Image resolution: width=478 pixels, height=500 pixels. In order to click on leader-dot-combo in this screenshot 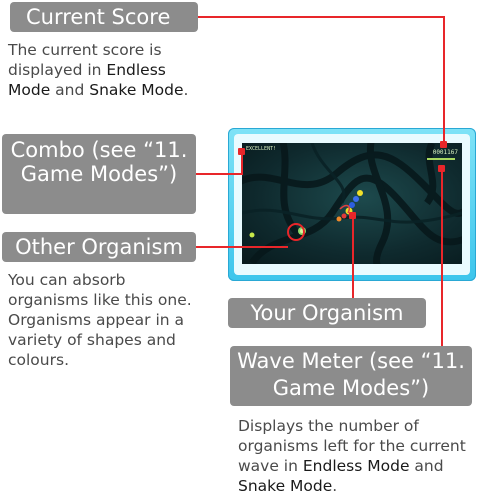, I will do `click(241, 151)`.